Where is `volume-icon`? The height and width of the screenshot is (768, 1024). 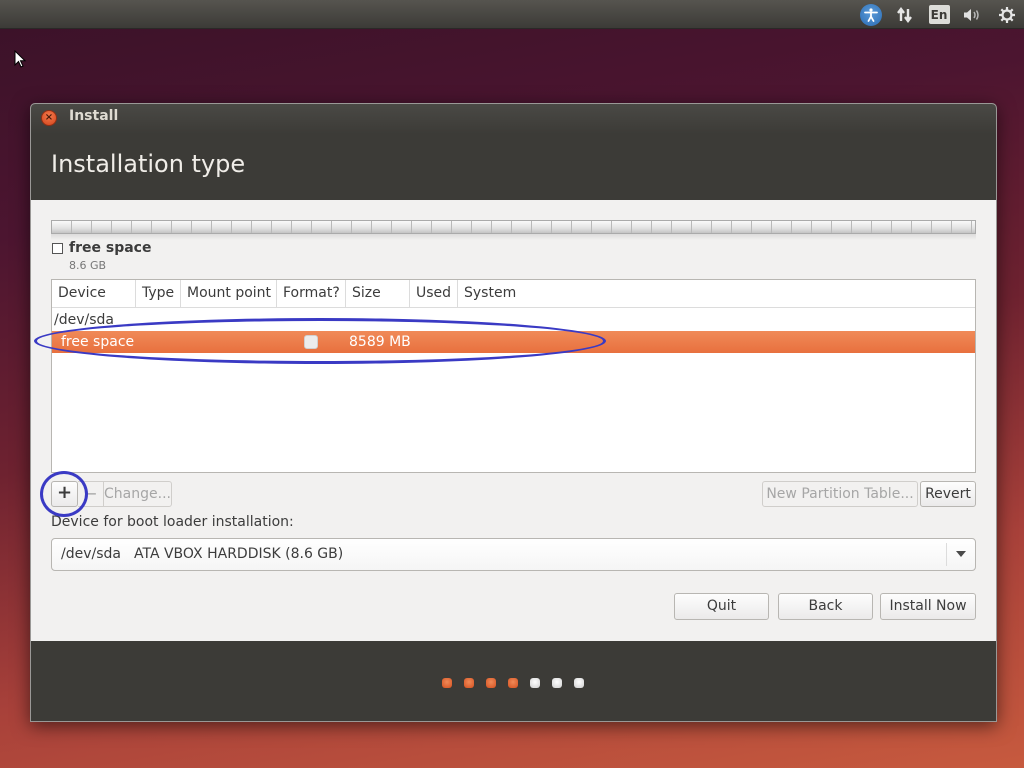
volume-icon is located at coordinates (971, 14).